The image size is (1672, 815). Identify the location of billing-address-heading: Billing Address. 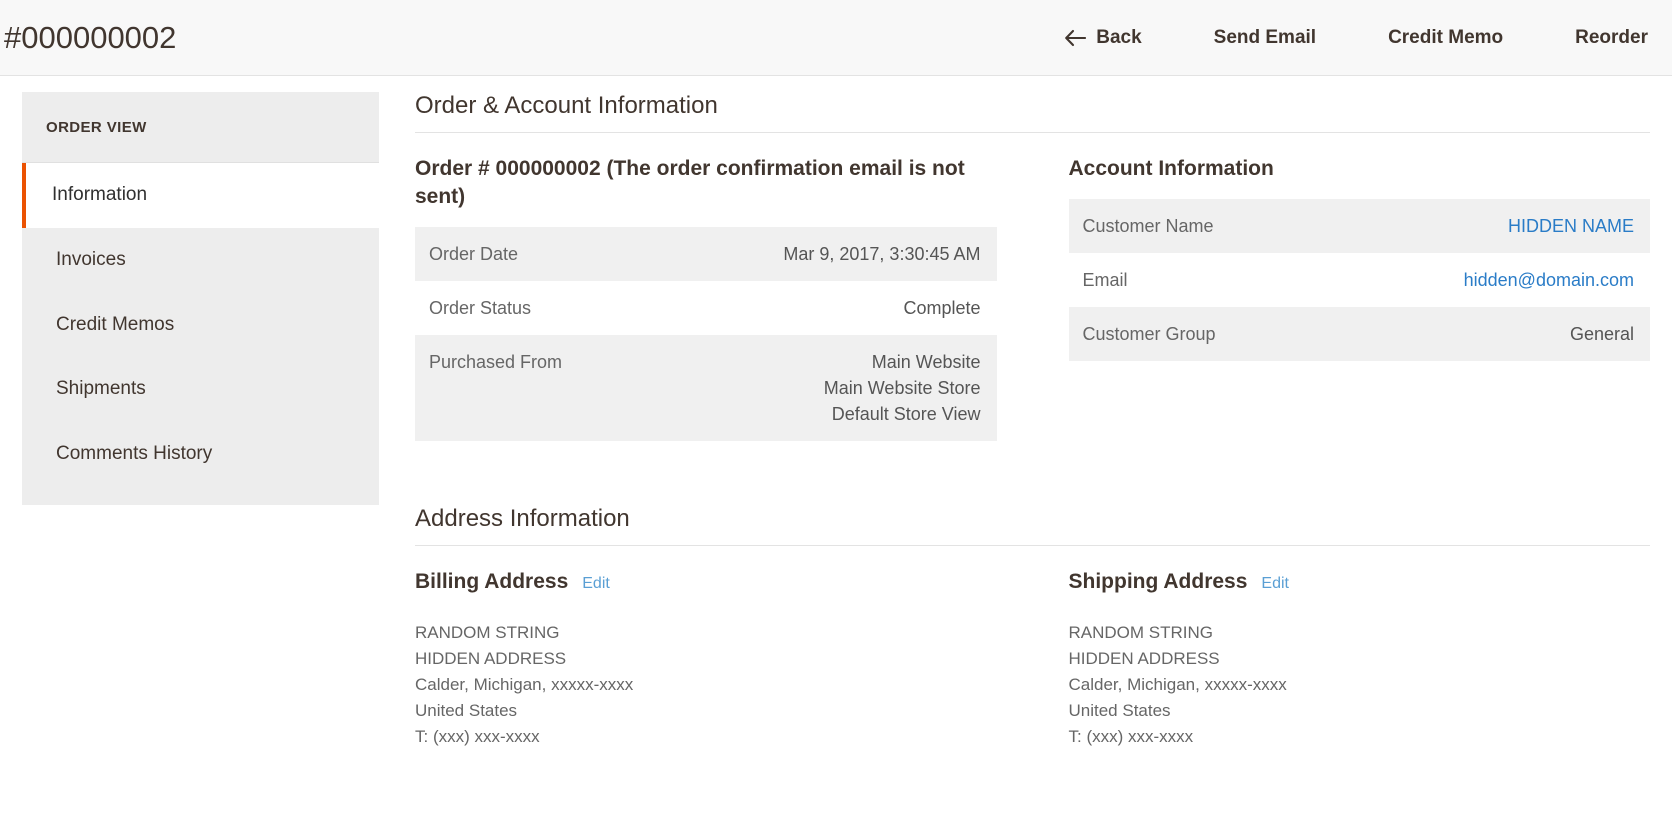
(492, 582).